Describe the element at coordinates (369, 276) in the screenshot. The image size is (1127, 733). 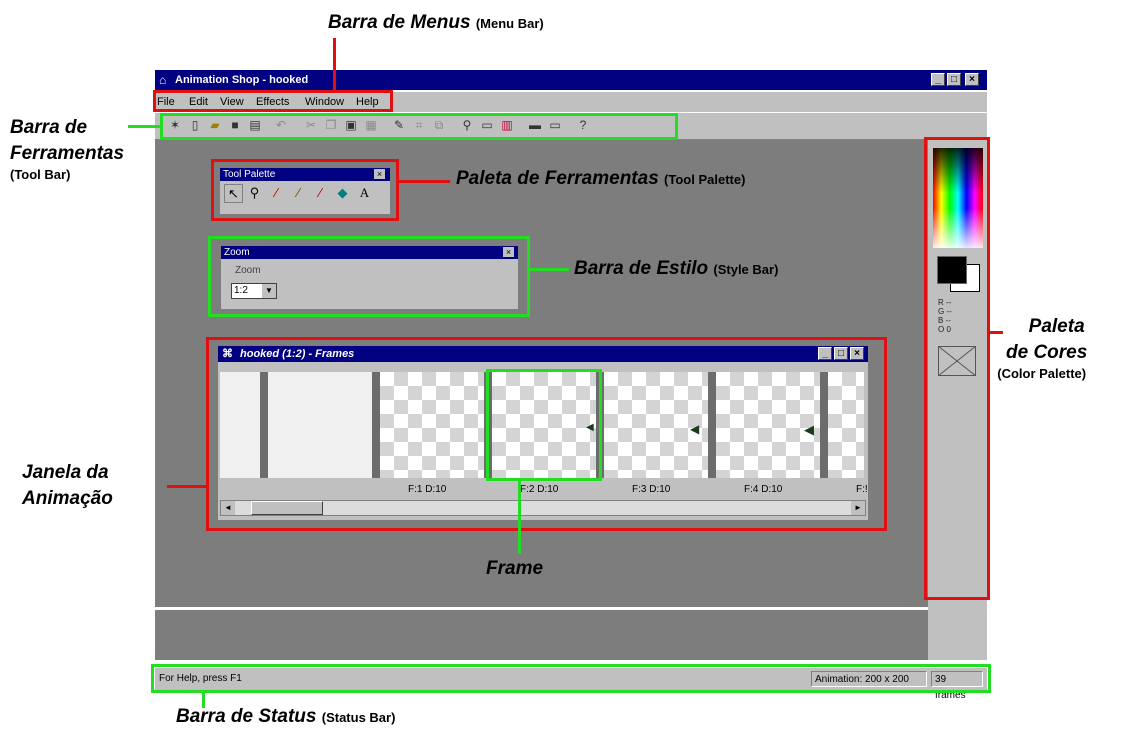
I see `style-bar-highlight` at that location.